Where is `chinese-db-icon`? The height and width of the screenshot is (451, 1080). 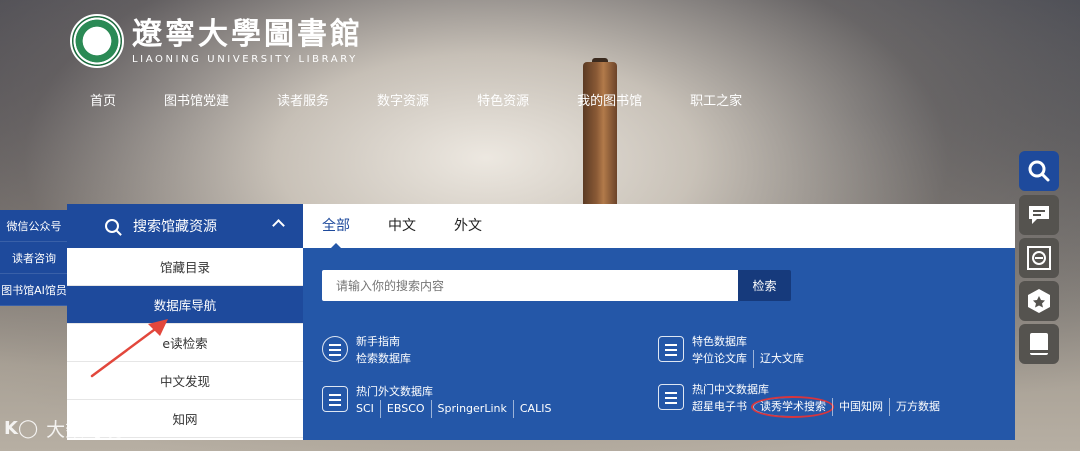 chinese-db-icon is located at coordinates (671, 397).